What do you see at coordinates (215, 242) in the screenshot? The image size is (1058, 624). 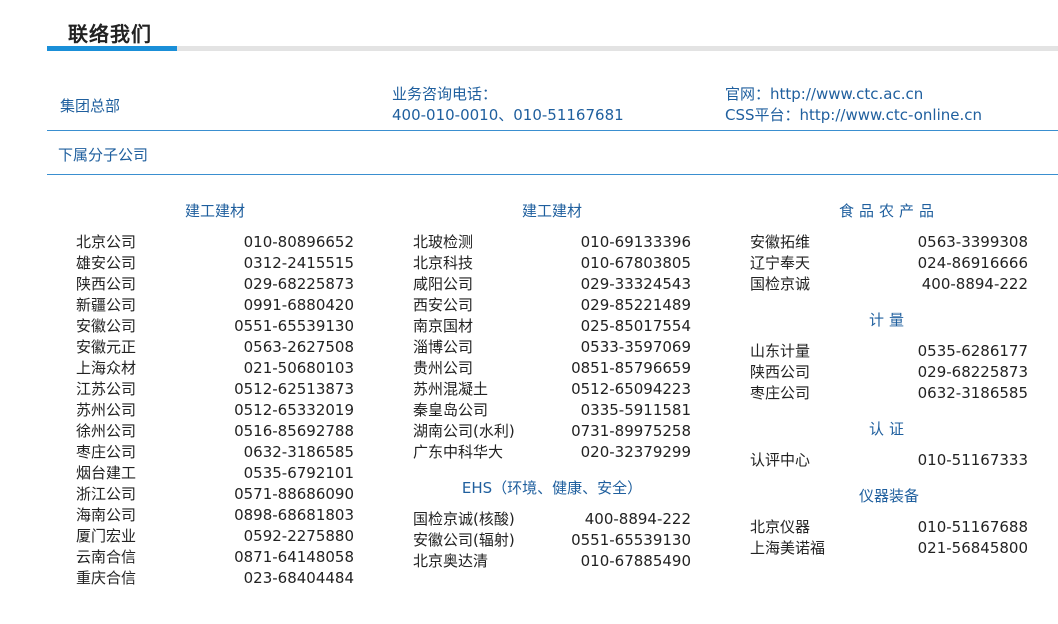 I see `contact-row: 北京公司 010-80896652` at bounding box center [215, 242].